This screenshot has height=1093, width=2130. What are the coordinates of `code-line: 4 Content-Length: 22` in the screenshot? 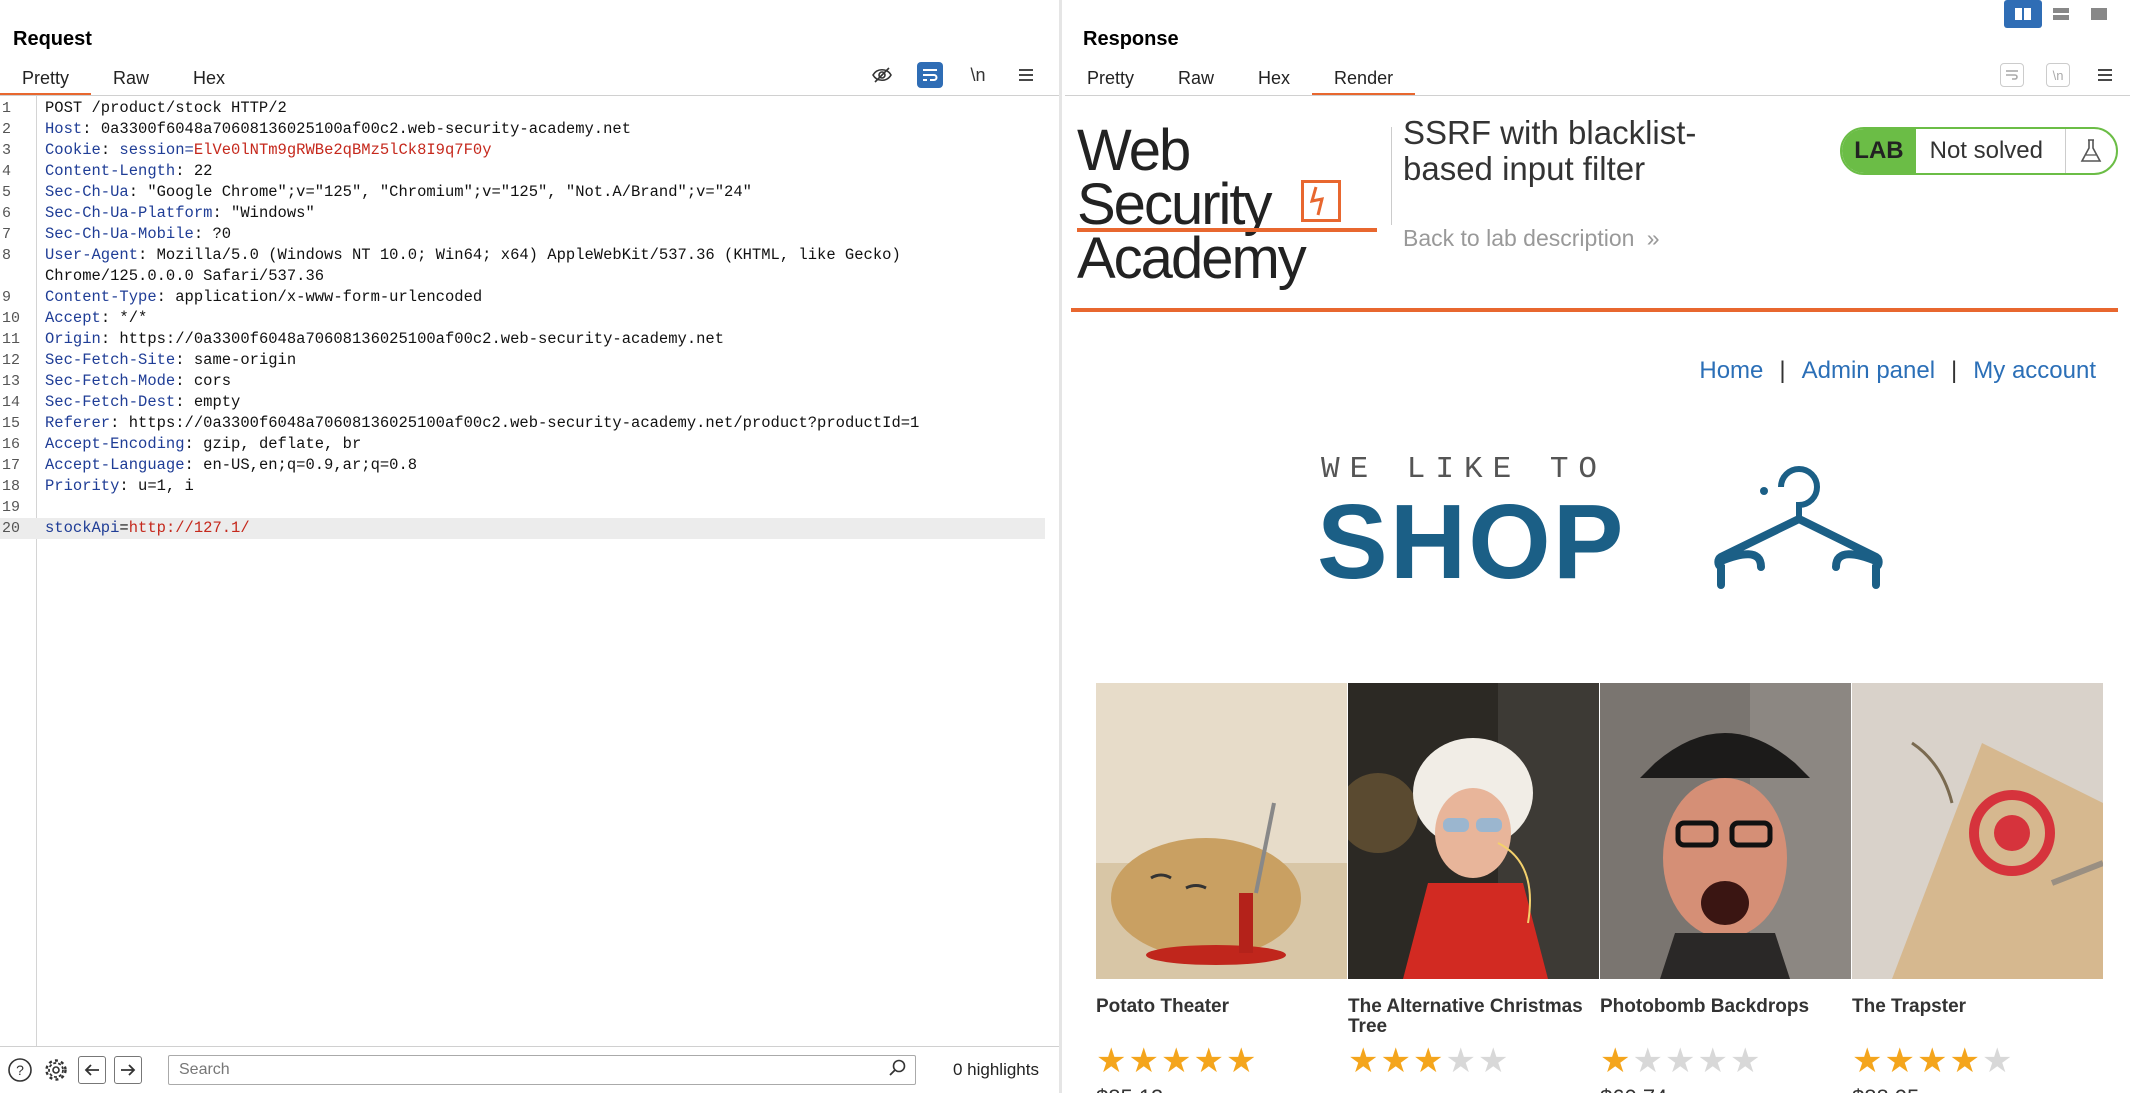 It's located at (522, 171).